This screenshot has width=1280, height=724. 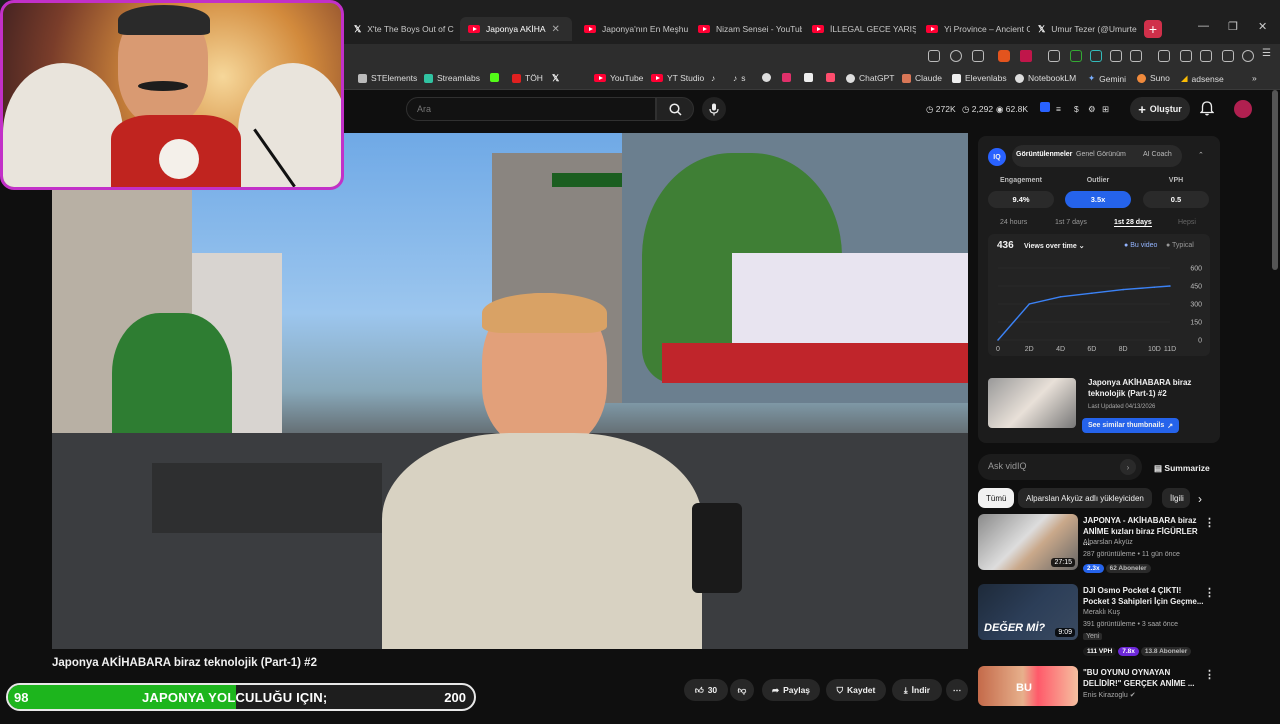 I want to click on verified-icon: ✔, so click(x=1132, y=695).